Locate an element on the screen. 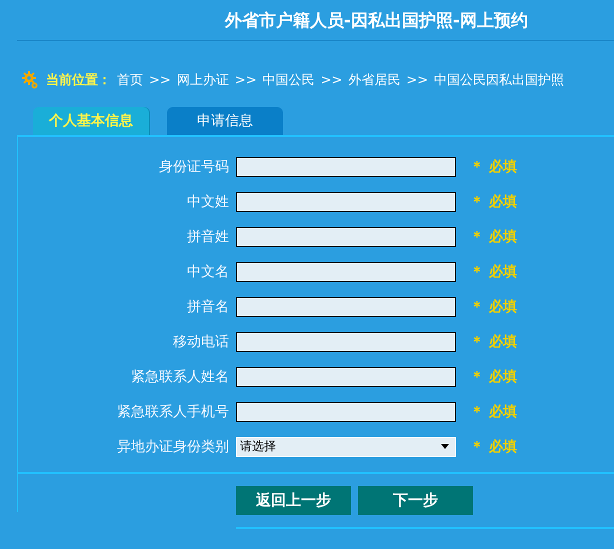  field-label: 异地办证身份类别 is located at coordinates (173, 447).